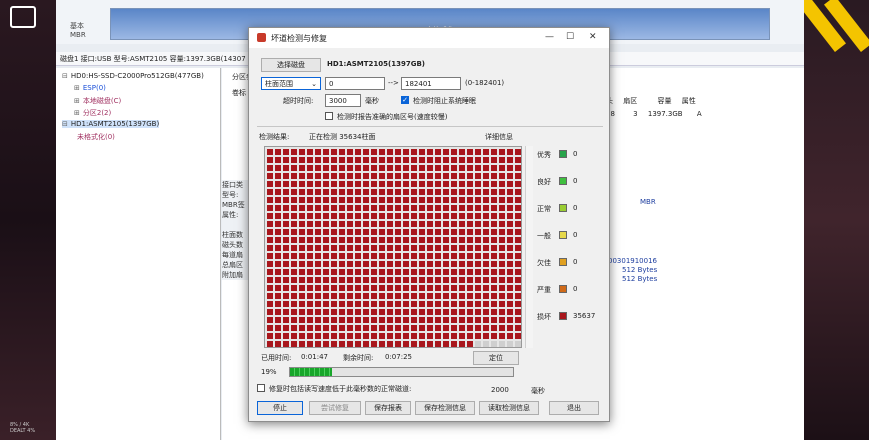 This screenshot has width=869, height=440. What do you see at coordinates (311, 372) in the screenshot?
I see `progress-fill` at bounding box center [311, 372].